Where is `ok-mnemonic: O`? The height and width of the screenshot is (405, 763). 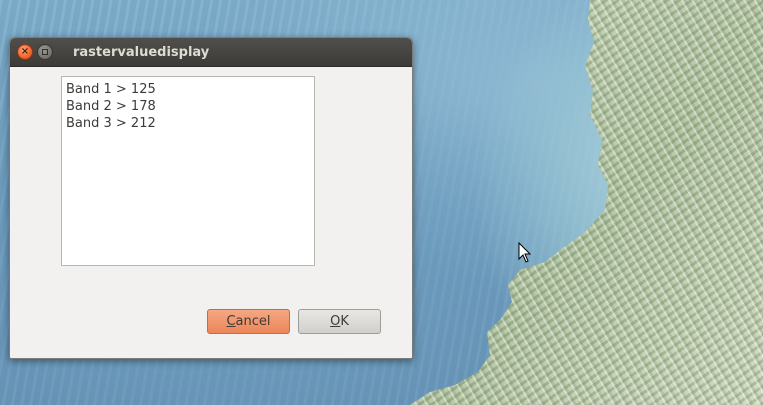
ok-mnemonic: O is located at coordinates (335, 321).